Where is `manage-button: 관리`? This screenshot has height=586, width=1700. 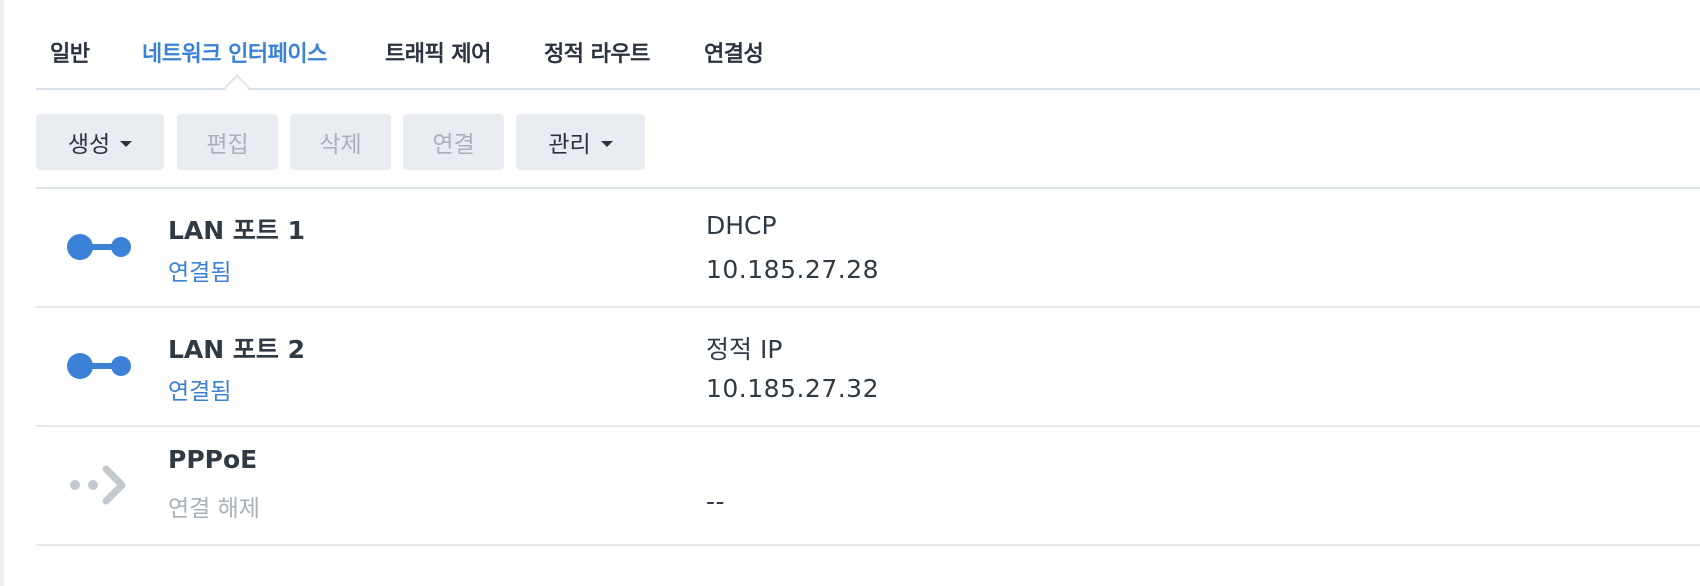
manage-button: 관리 is located at coordinates (580, 142).